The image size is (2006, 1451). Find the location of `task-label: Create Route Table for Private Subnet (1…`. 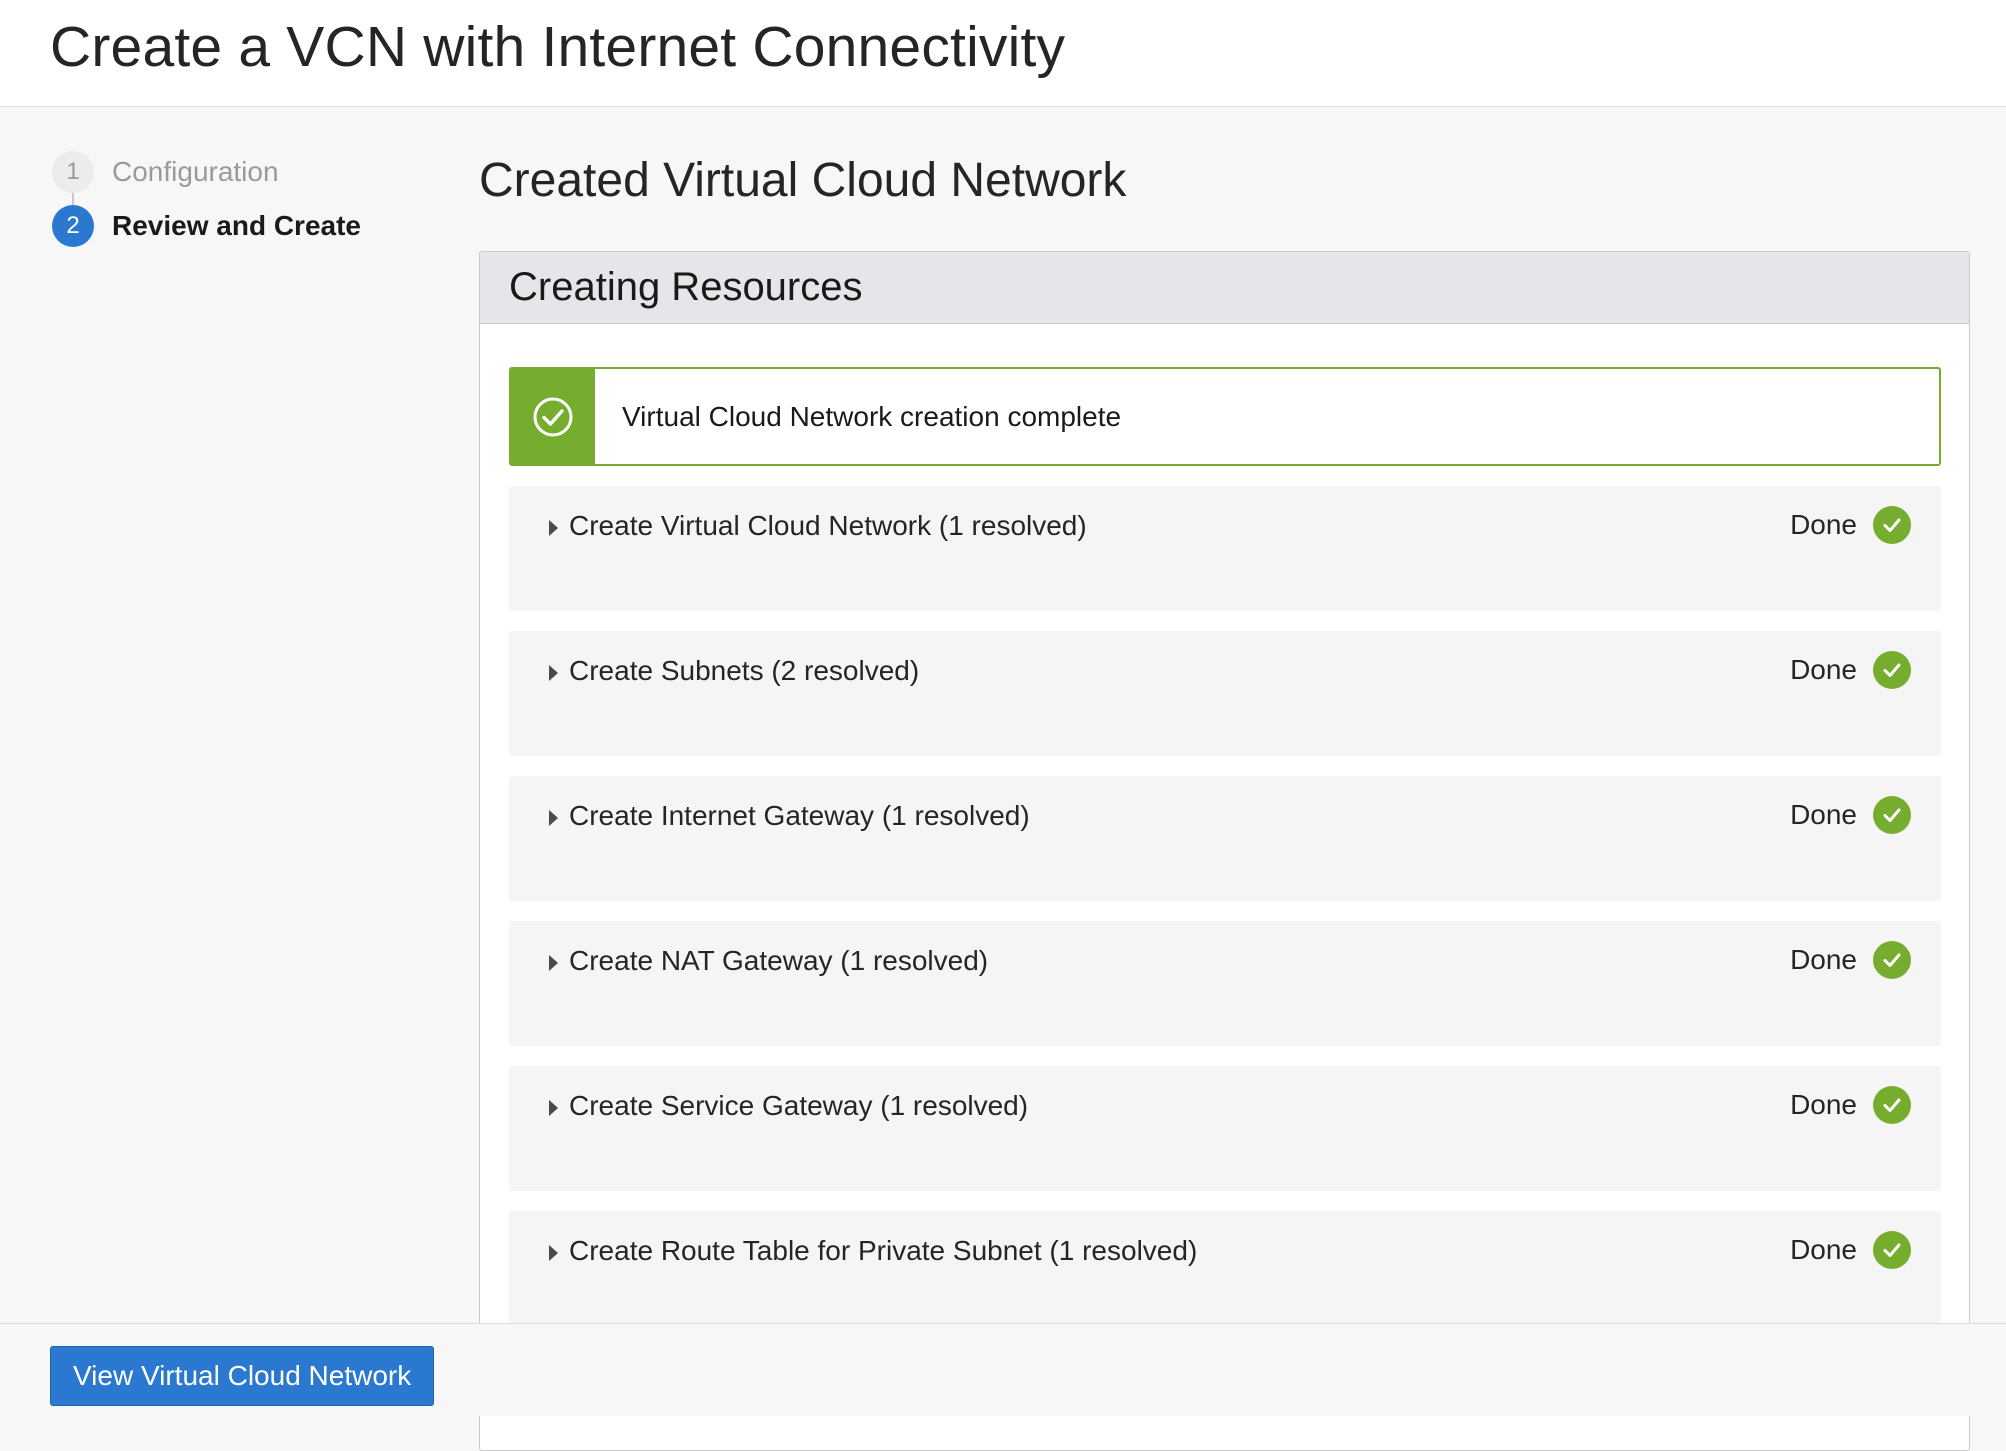

task-label: Create Route Table for Private Subnet (1… is located at coordinates (883, 1250).